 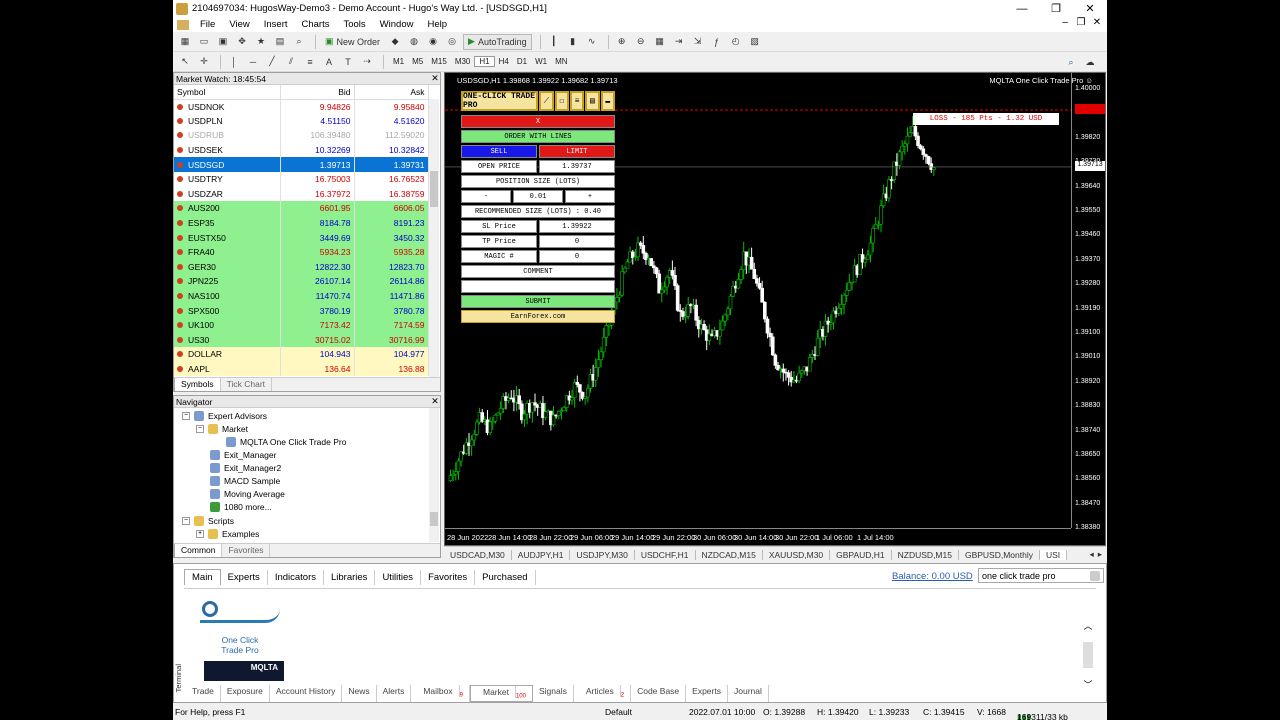 I want to click on symbol-cell: USDSEK, so click(x=227, y=150).